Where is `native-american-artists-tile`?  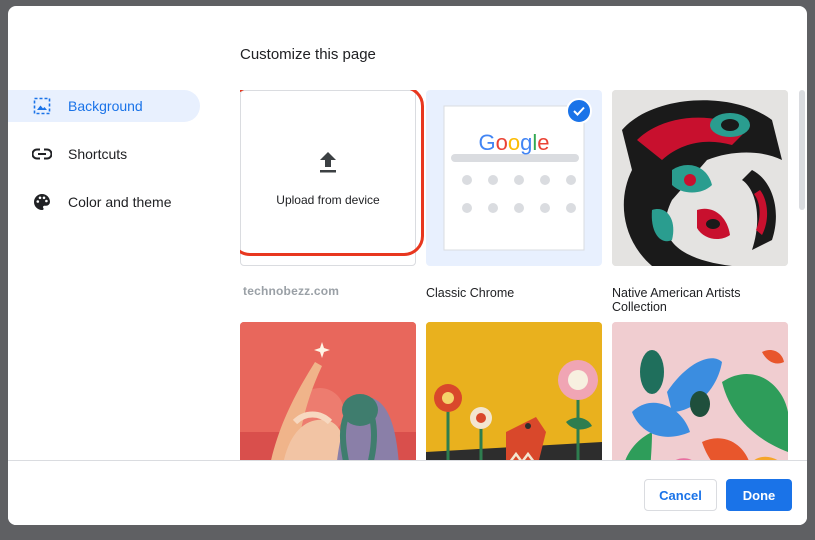
native-american-artists-tile is located at coordinates (700, 178).